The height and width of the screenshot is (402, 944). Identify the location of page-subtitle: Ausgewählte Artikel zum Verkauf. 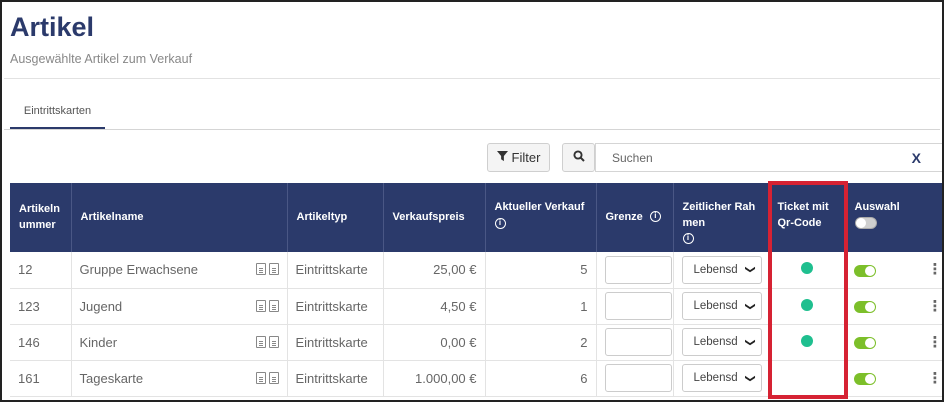
(101, 59).